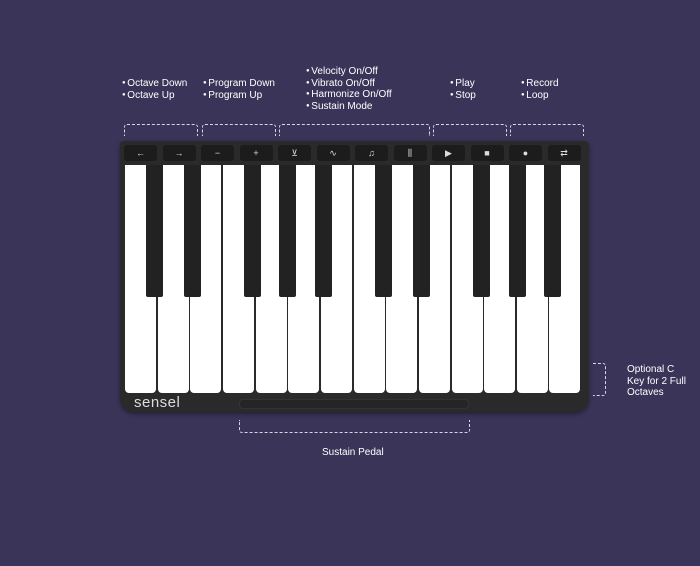 The height and width of the screenshot is (566, 700). What do you see at coordinates (651, 369) in the screenshot?
I see `optional-c-line: Optional C` at bounding box center [651, 369].